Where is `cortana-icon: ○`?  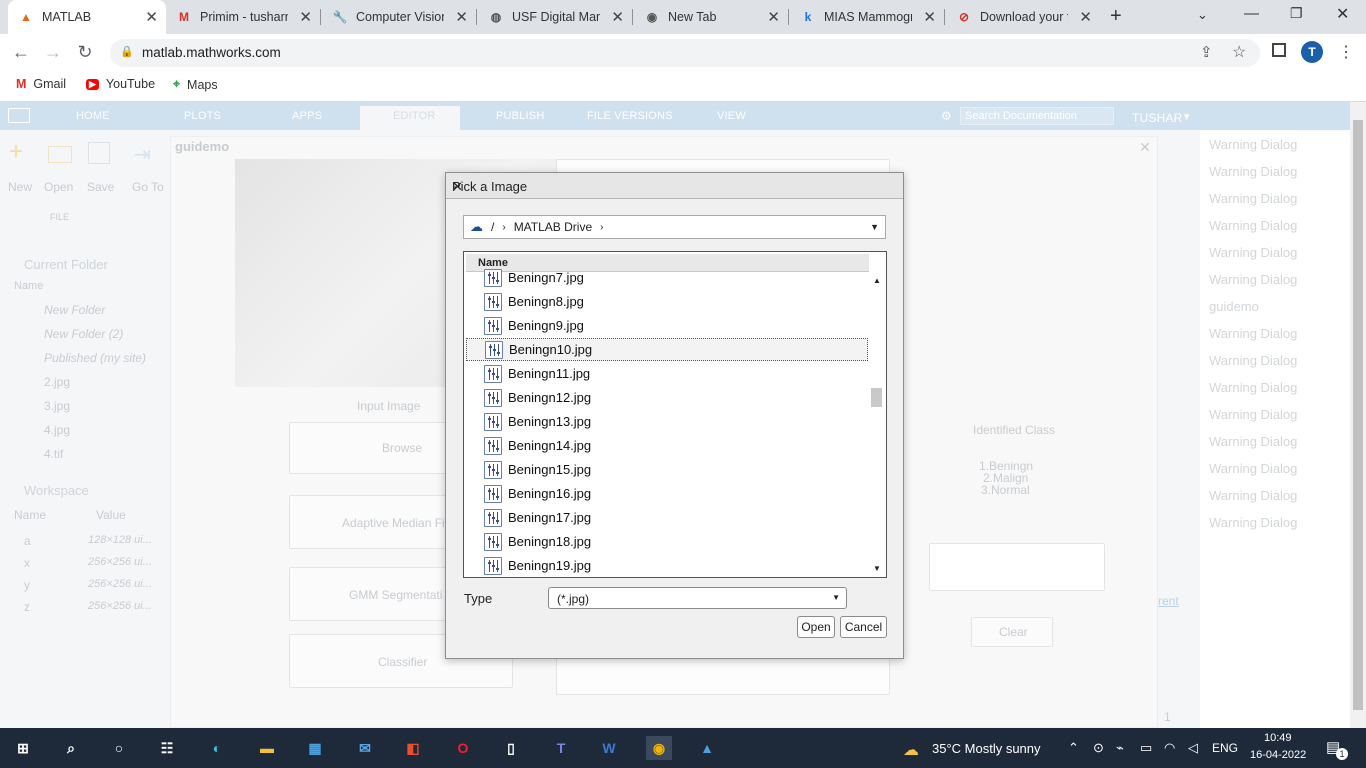 cortana-icon: ○ is located at coordinates (119, 748).